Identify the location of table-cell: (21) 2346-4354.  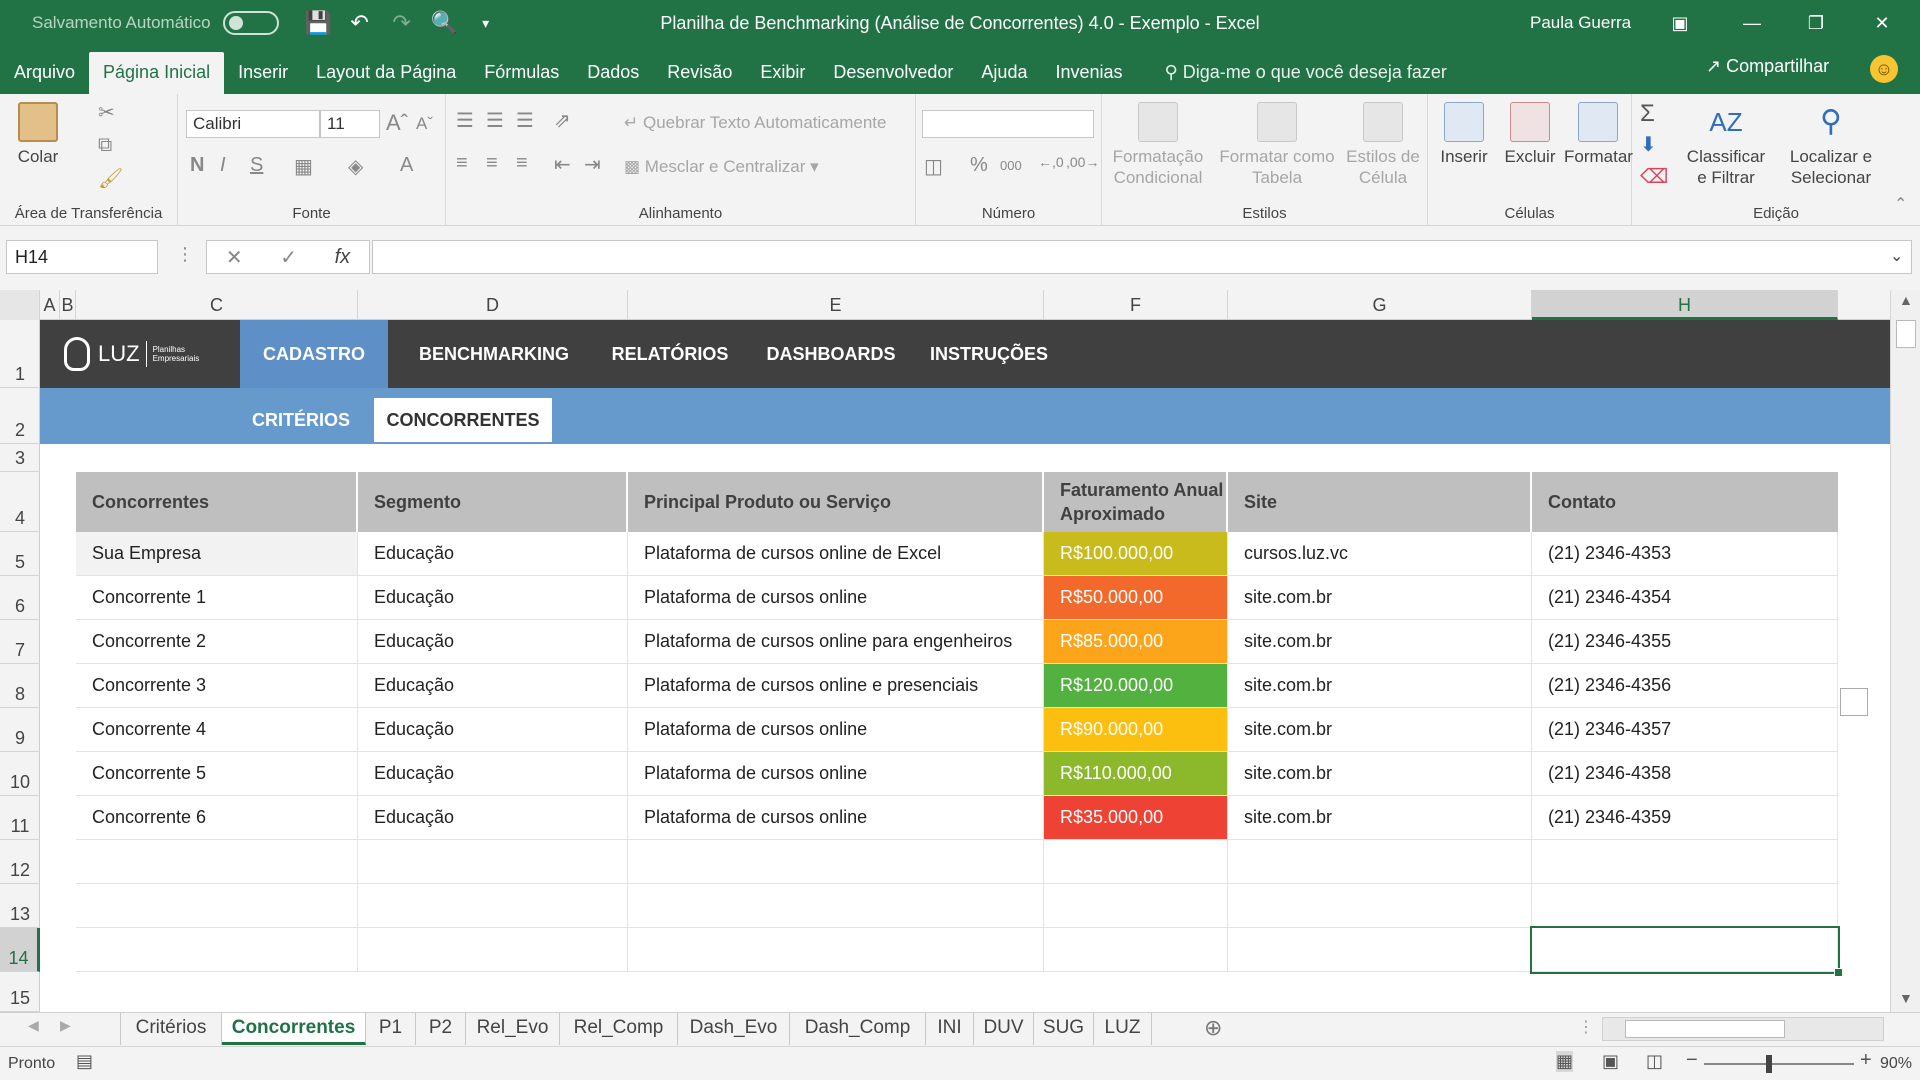
(1685, 598).